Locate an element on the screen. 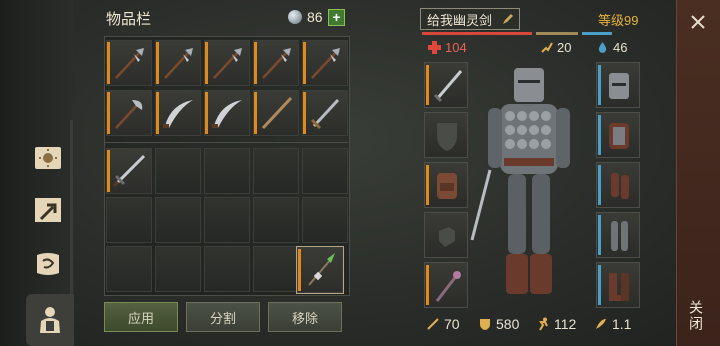  equip-slot-boots is located at coordinates (618, 285).